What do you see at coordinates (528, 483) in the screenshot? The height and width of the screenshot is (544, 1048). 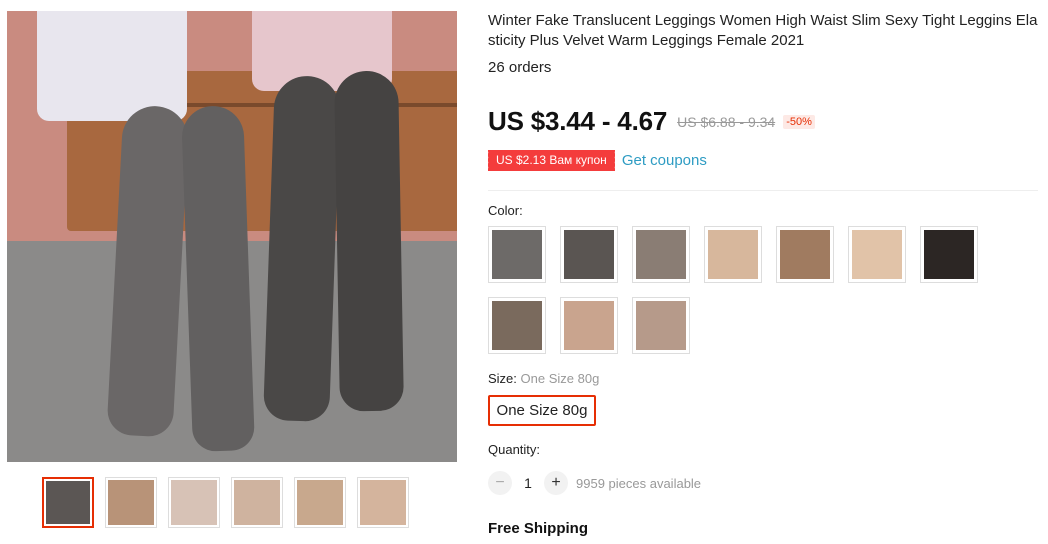 I see `quantity-value: 1` at bounding box center [528, 483].